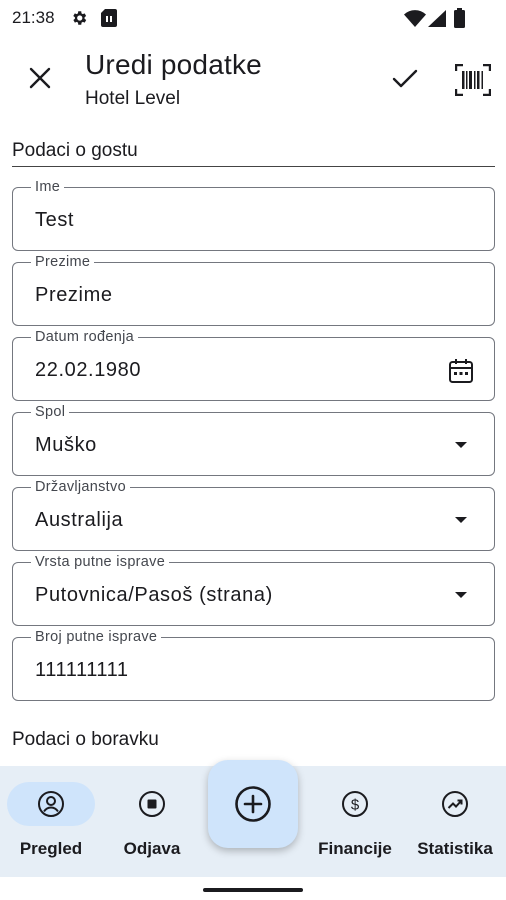 This screenshot has height=900, width=506. Describe the element at coordinates (85, 739) in the screenshot. I see `section-title-stay: Podaci o boravku` at that location.